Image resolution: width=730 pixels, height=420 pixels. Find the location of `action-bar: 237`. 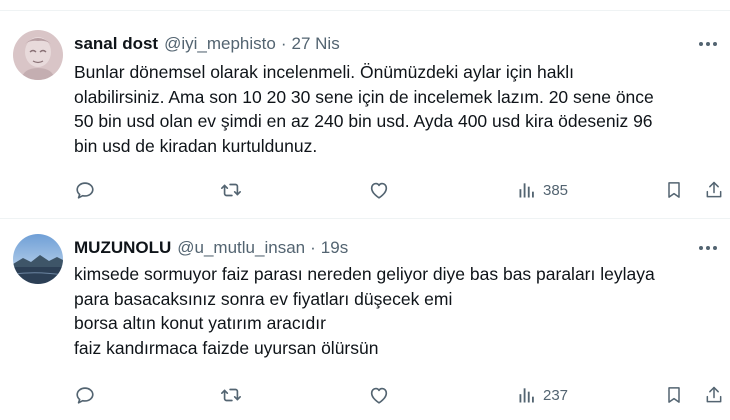

action-bar: 237 is located at coordinates (365, 395).